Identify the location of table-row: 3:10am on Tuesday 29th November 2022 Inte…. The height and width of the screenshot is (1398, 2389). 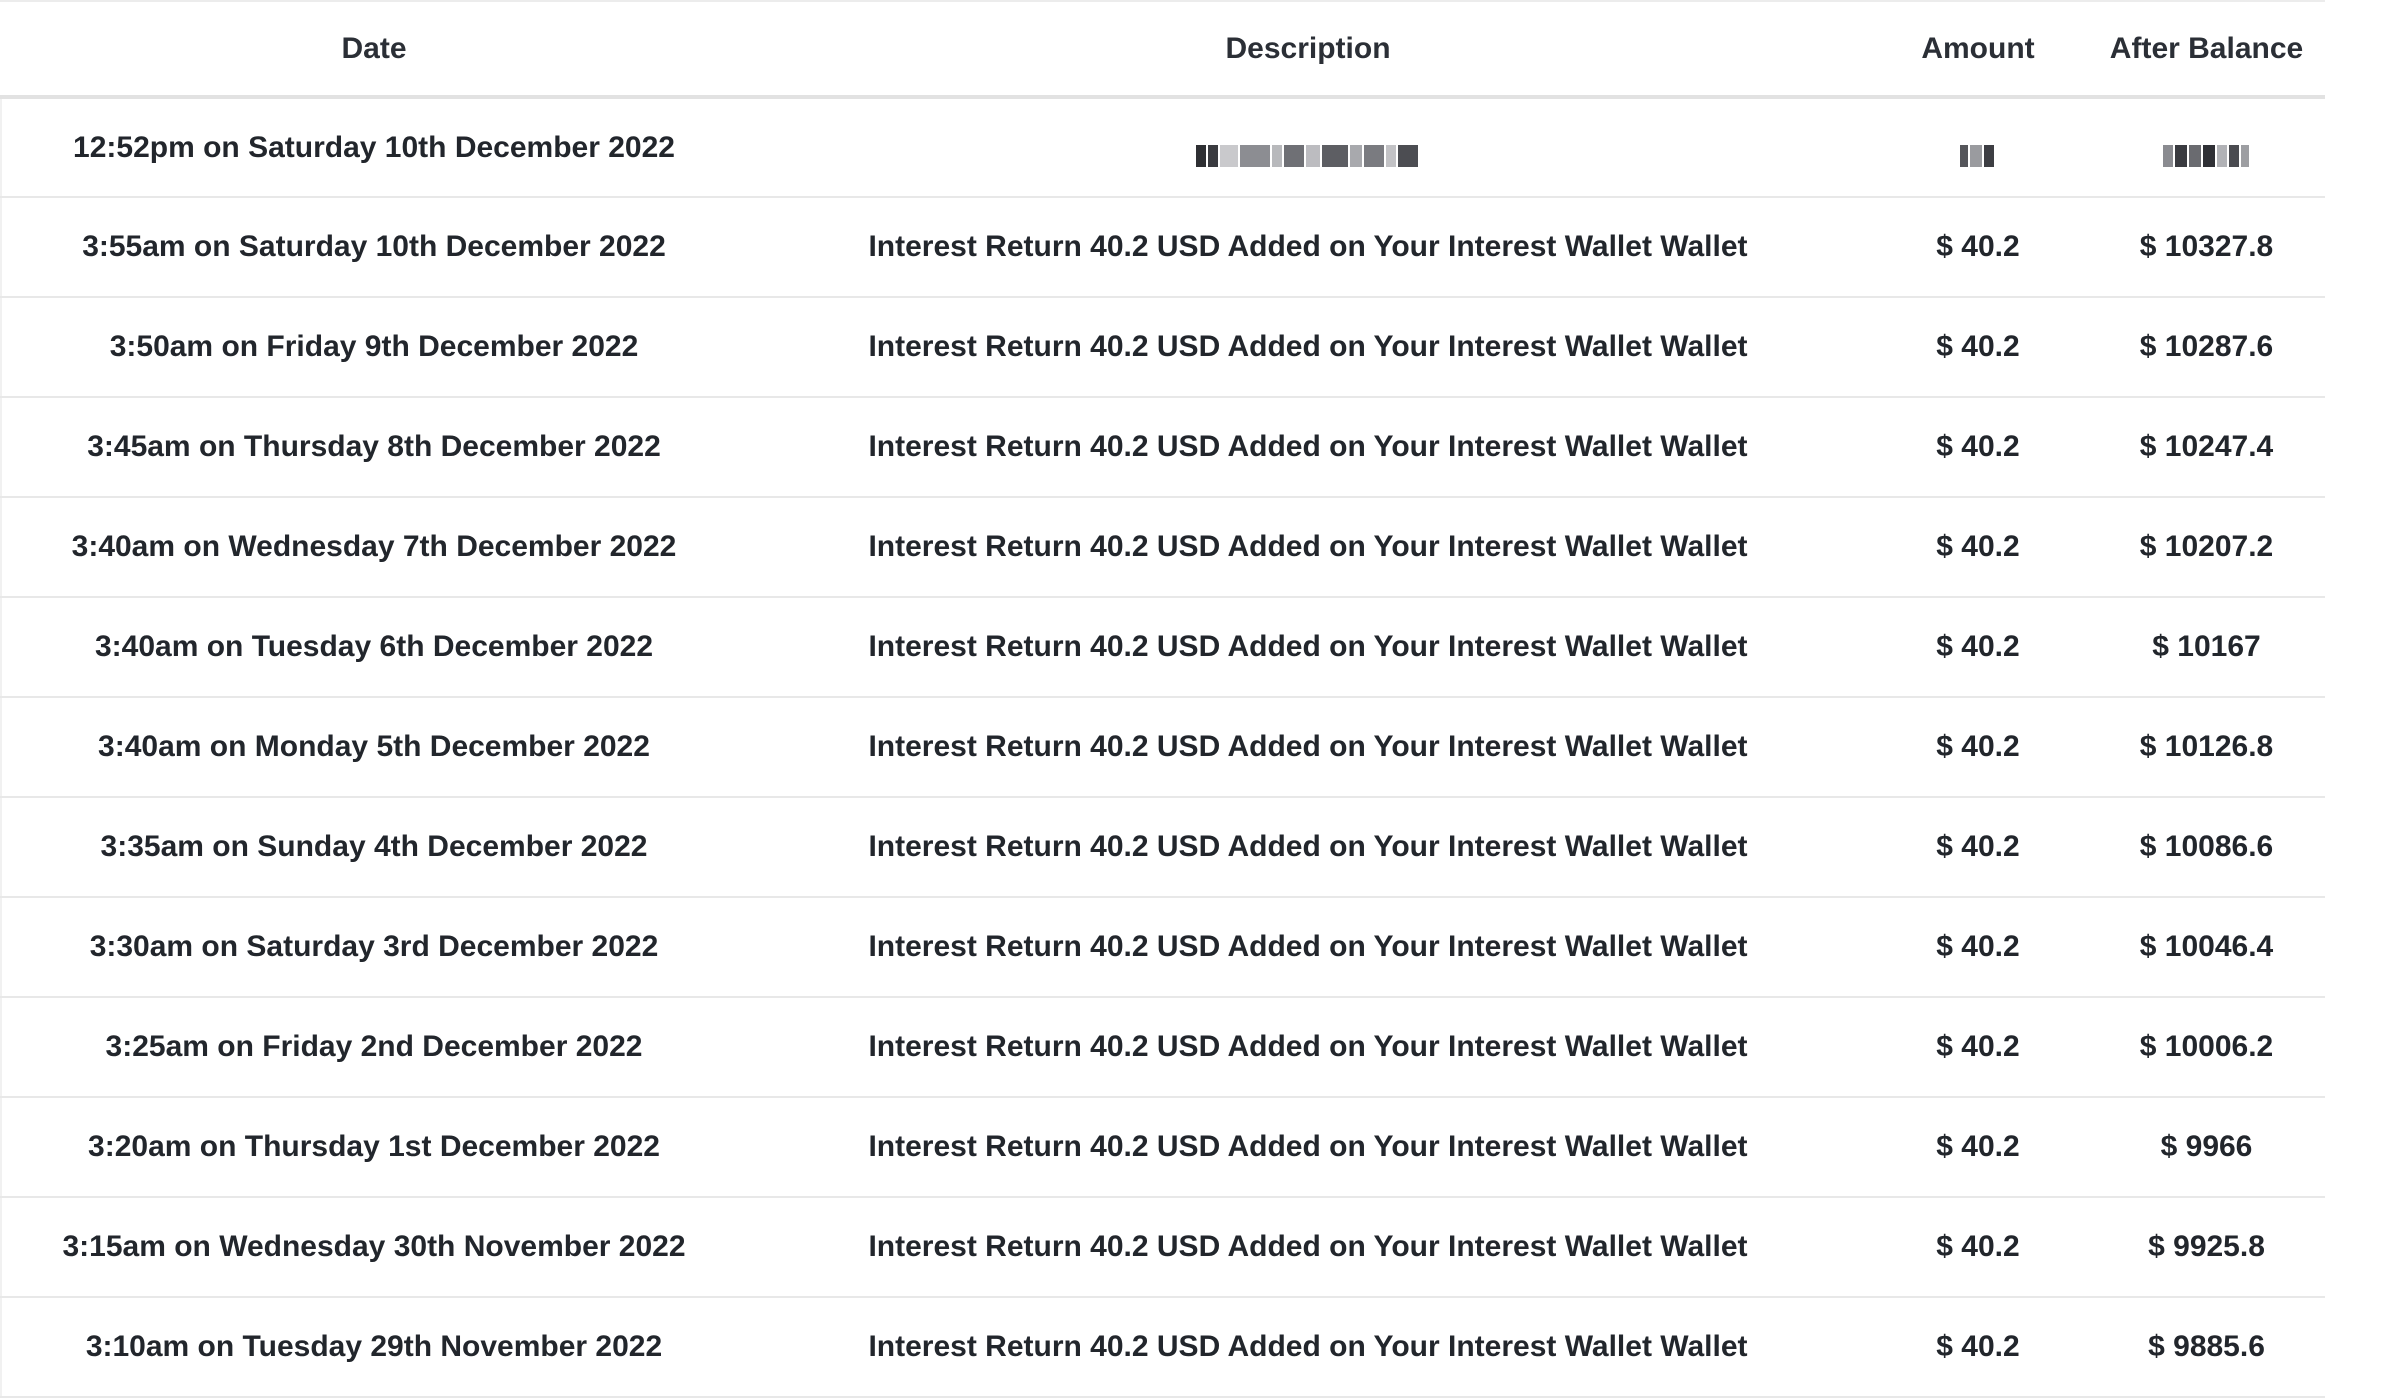
(1162, 1347).